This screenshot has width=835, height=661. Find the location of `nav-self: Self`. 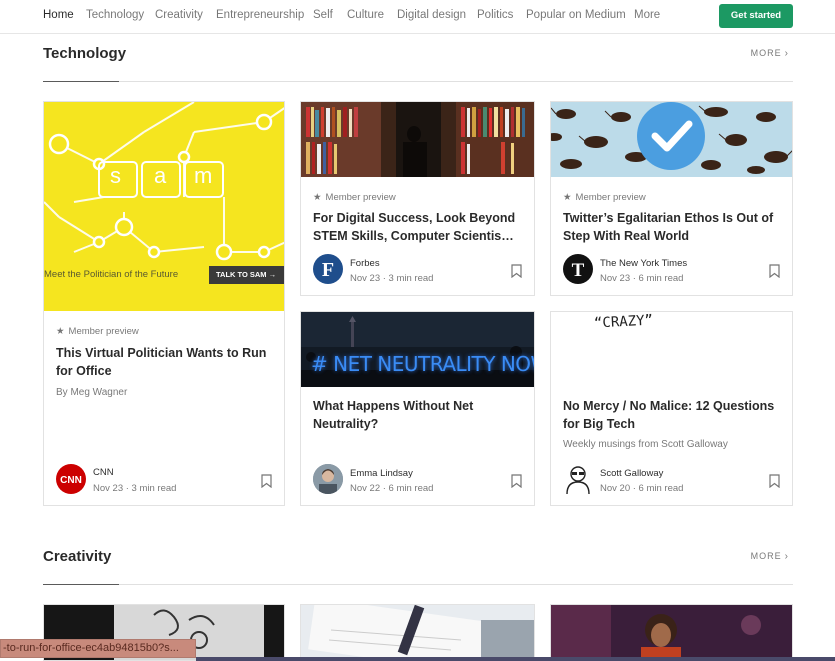

nav-self: Self is located at coordinates (323, 15).